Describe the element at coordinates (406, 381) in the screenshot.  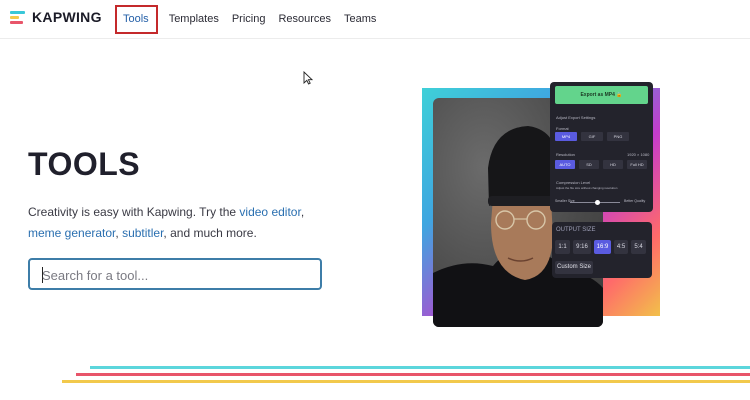
I see `yellow-stripe` at that location.